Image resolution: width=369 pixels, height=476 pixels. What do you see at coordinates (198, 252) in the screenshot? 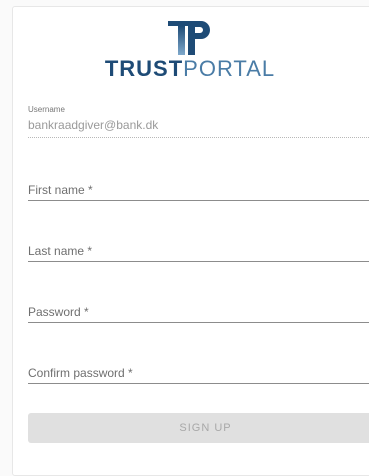
I see `last-name-field: Last name *` at bounding box center [198, 252].